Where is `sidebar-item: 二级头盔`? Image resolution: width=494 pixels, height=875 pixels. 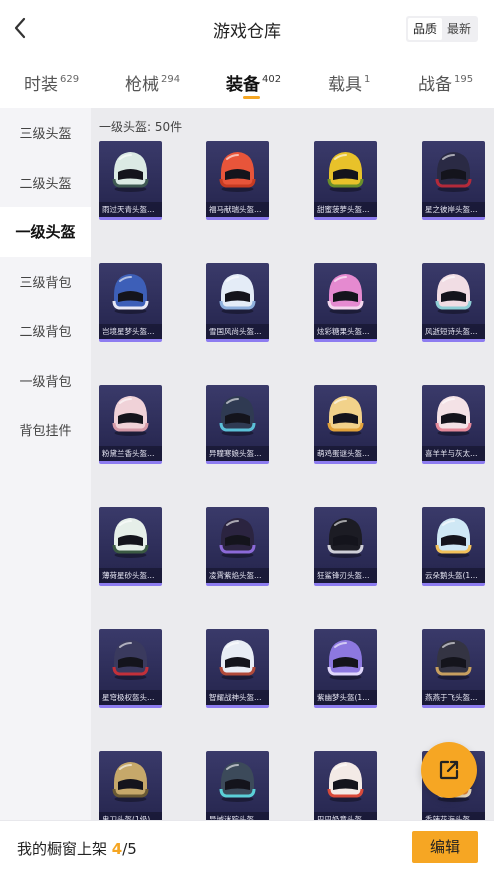 sidebar-item: 二级头盔 is located at coordinates (45, 183).